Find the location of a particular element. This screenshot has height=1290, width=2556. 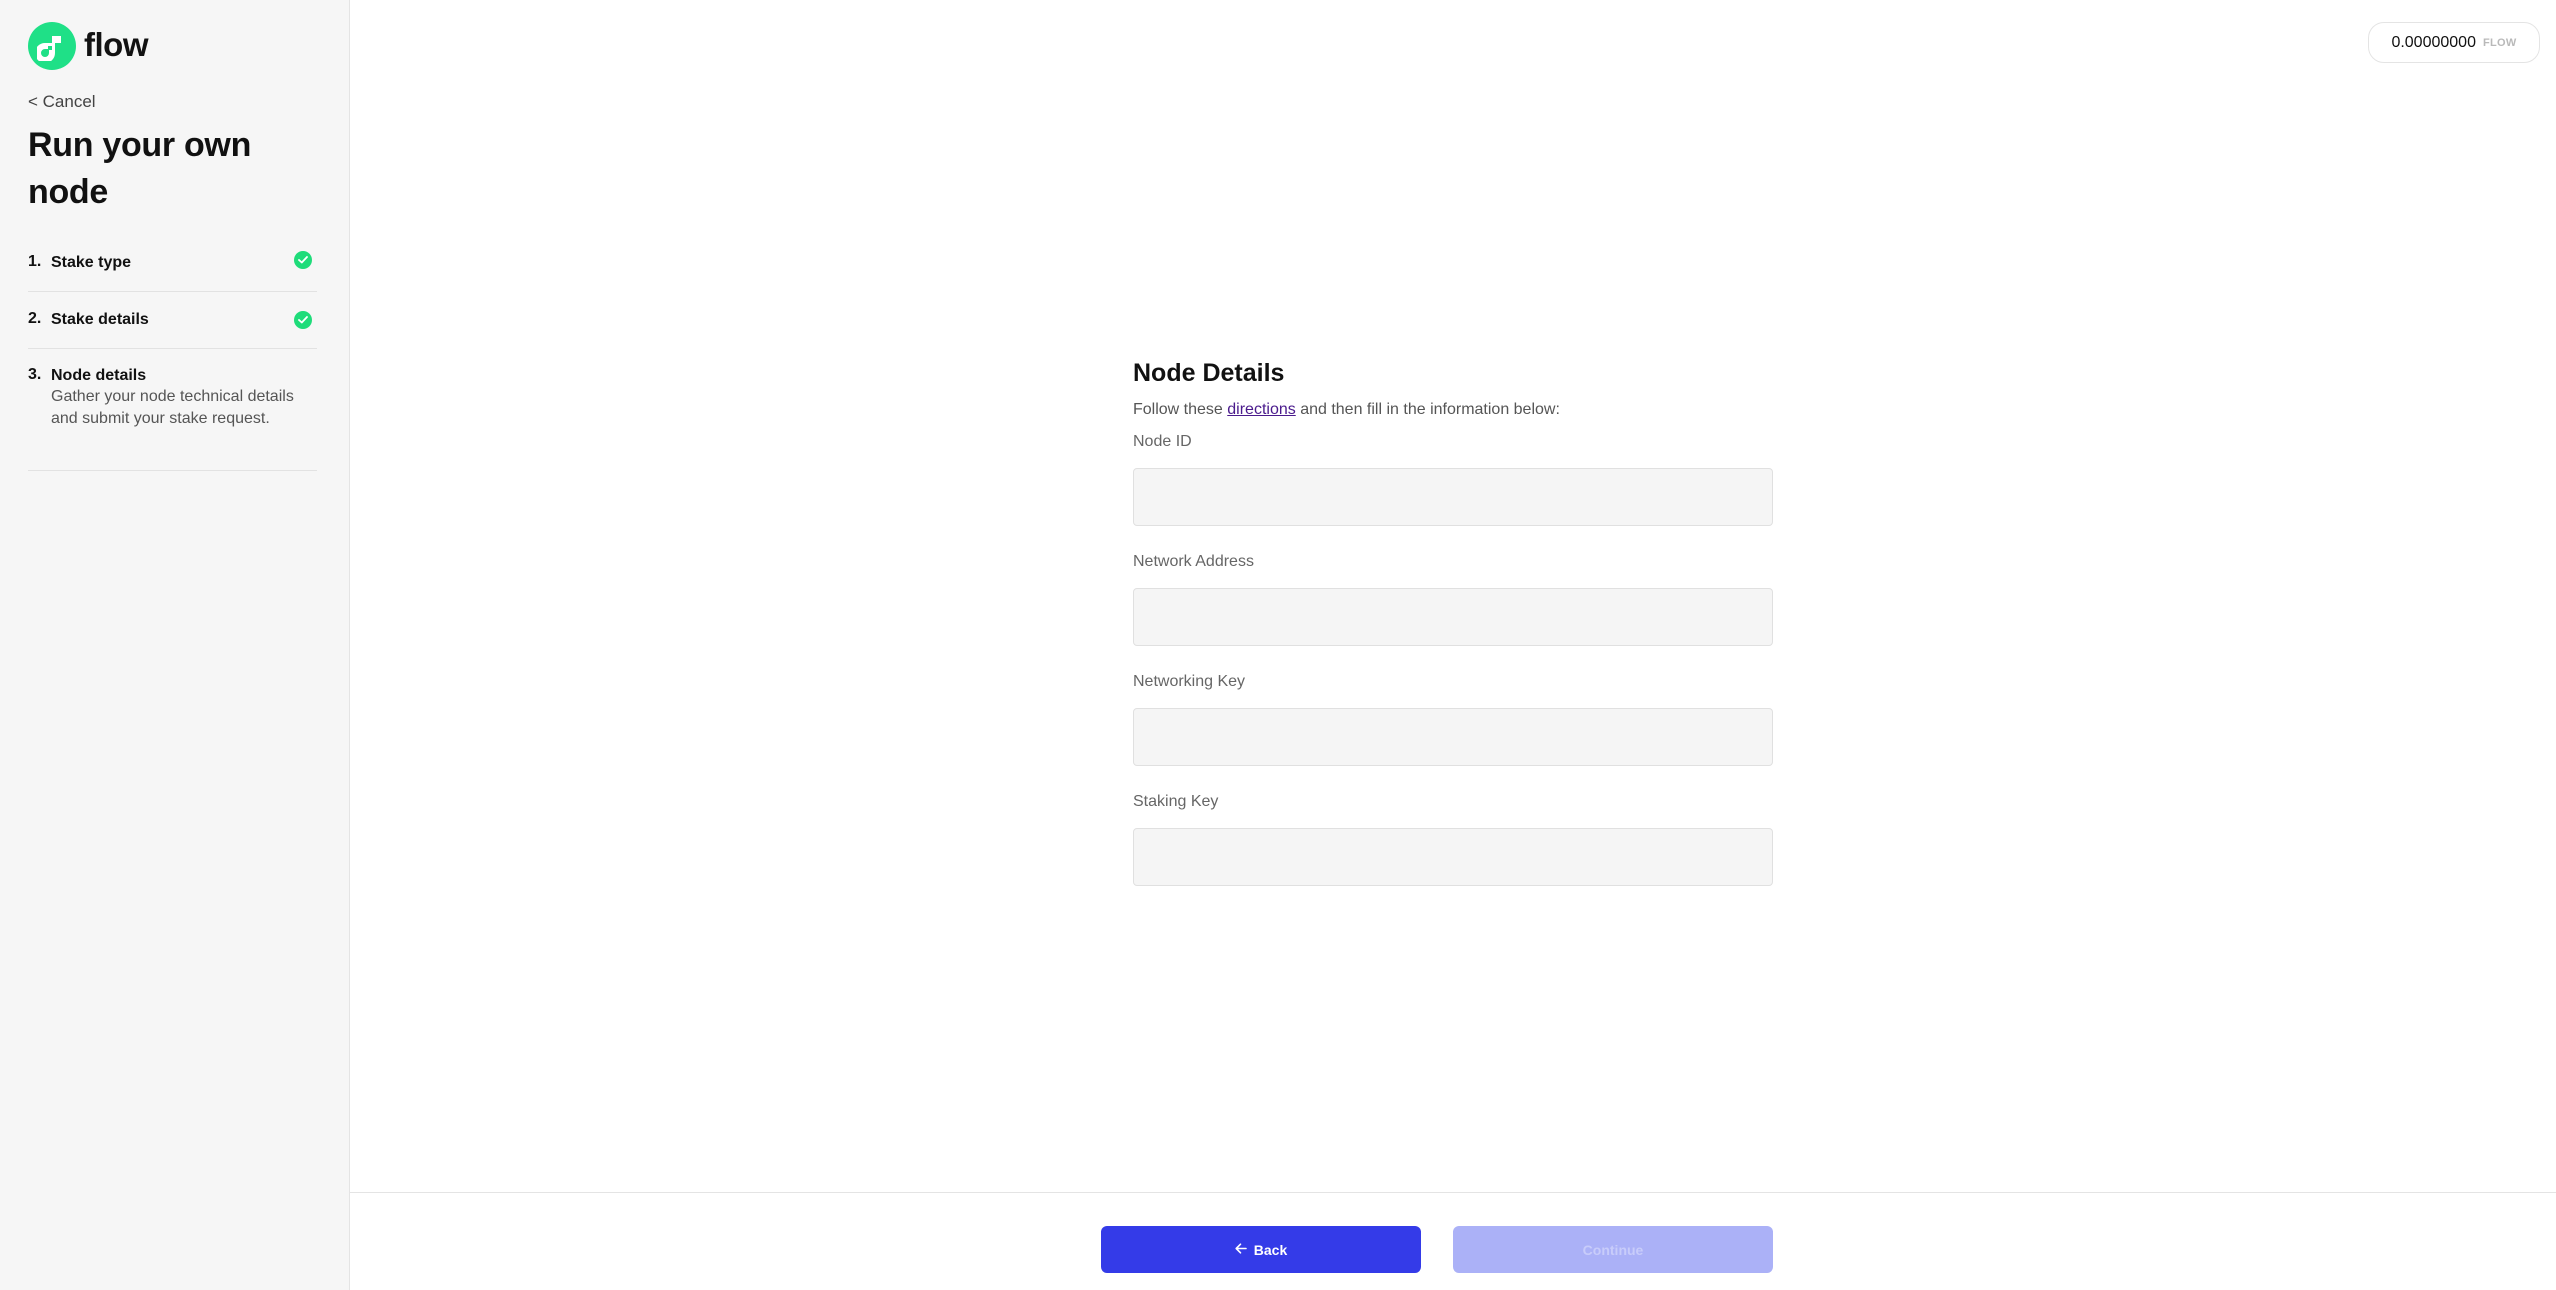

field-networking-key: Networking Key is located at coordinates (1453, 719).